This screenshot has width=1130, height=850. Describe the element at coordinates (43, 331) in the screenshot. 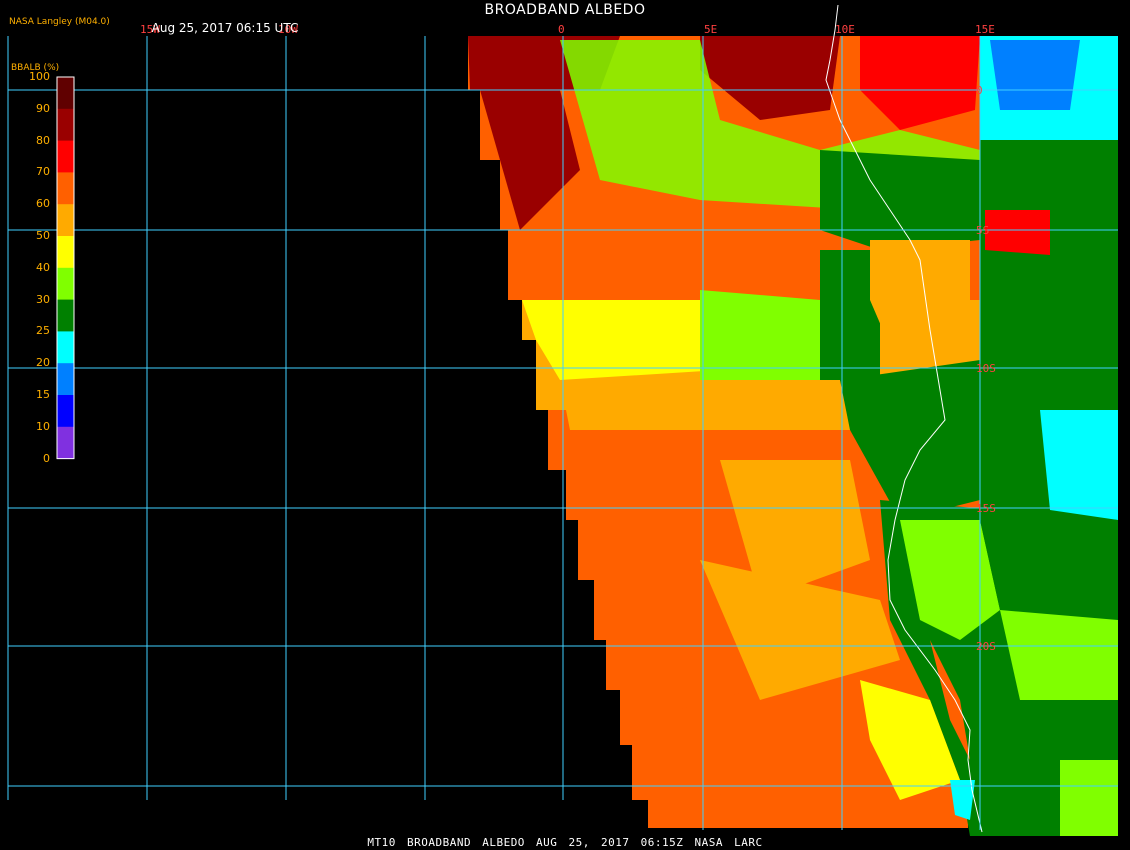

I see `legend-tick-label: 25` at that location.